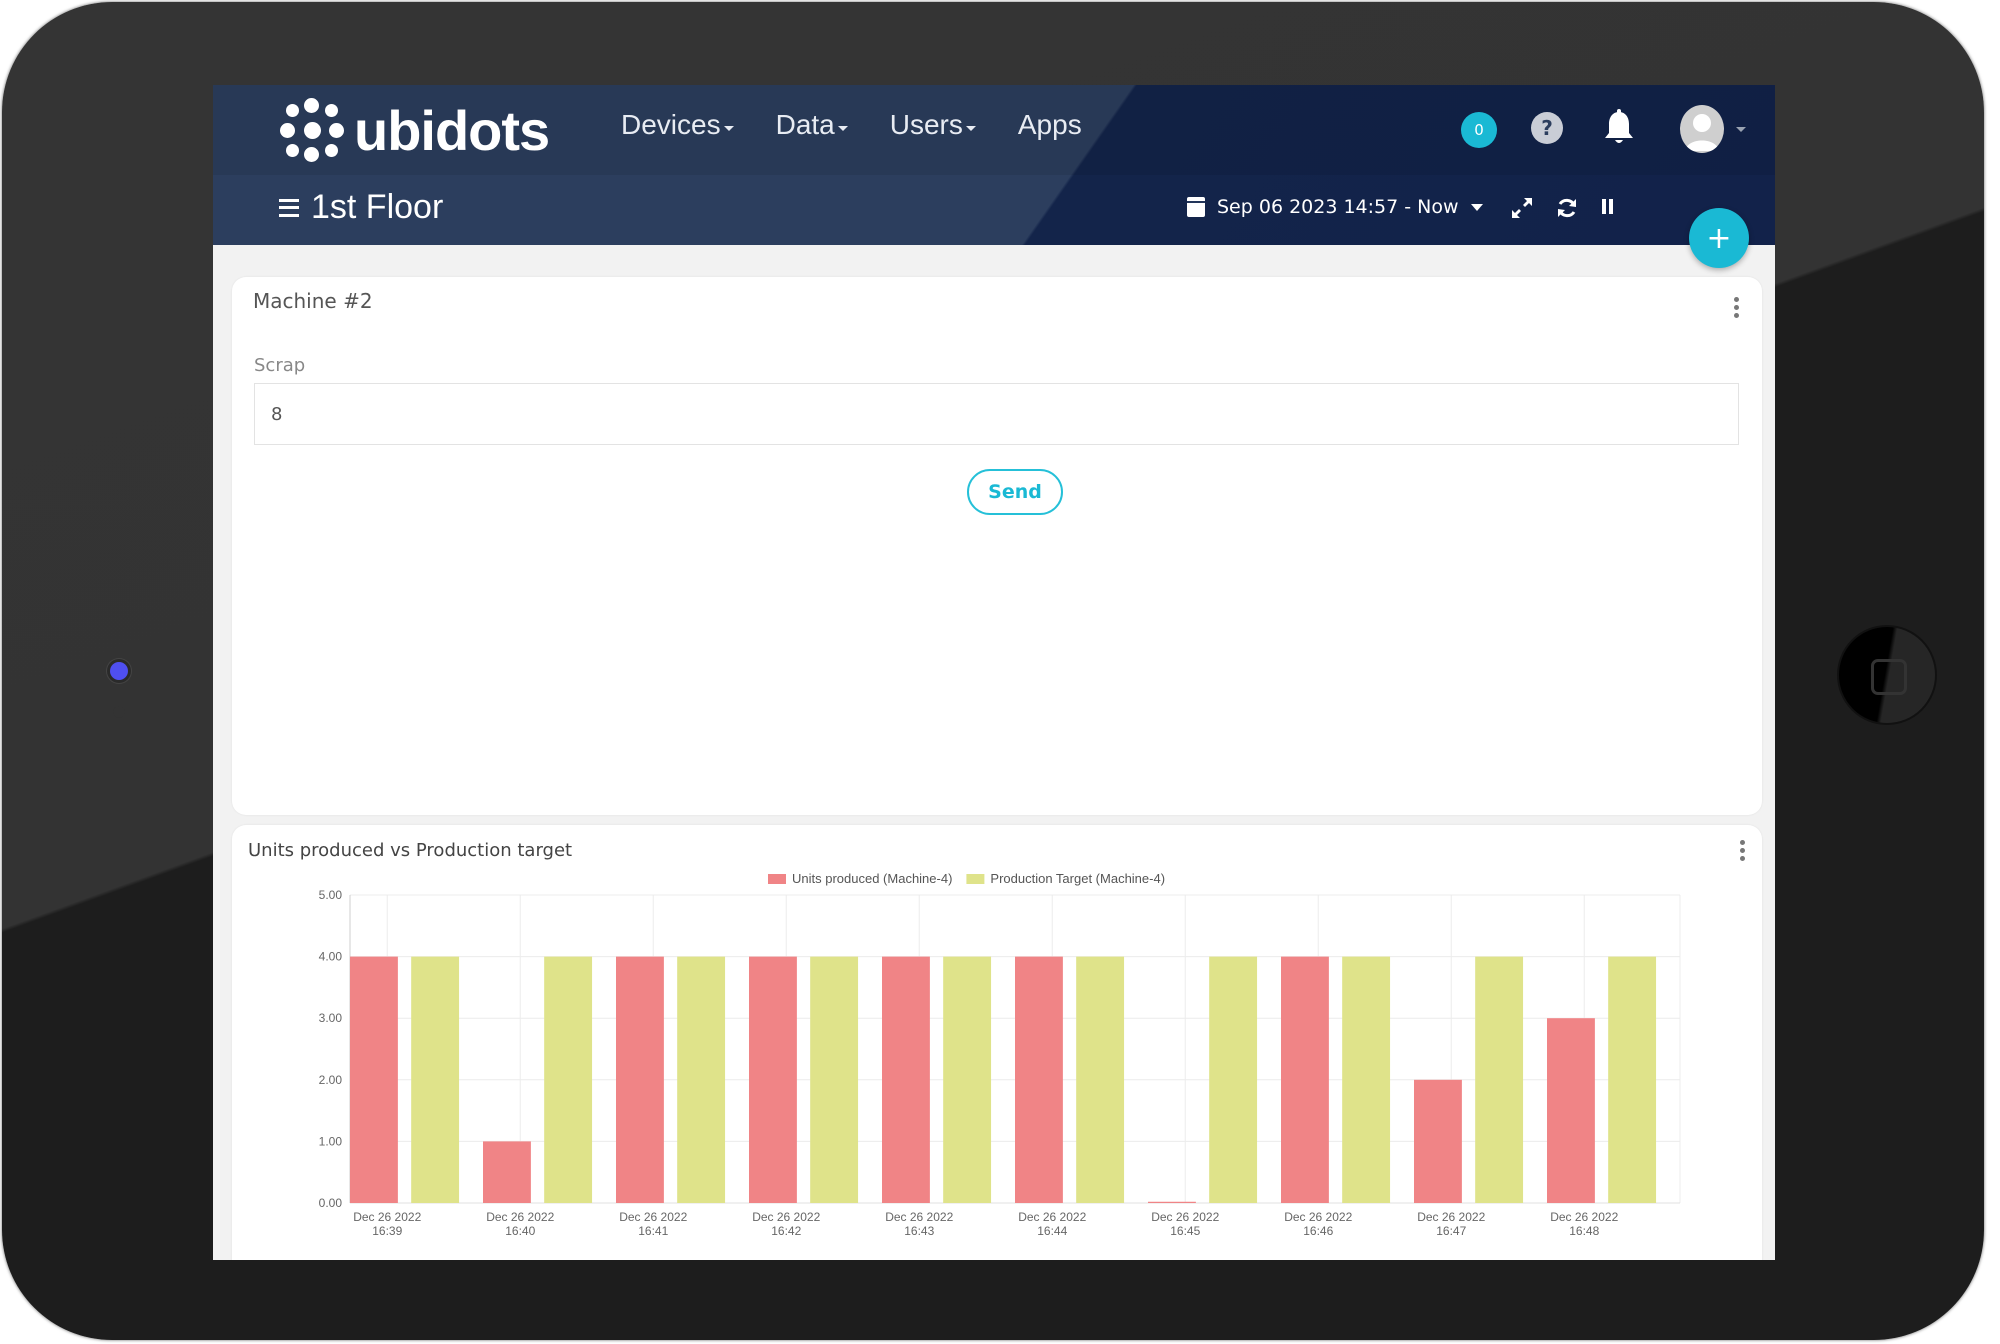 This screenshot has width=2000, height=1344. Describe the element at coordinates (312, 130) in the screenshot. I see `logo-dots-icon` at that location.